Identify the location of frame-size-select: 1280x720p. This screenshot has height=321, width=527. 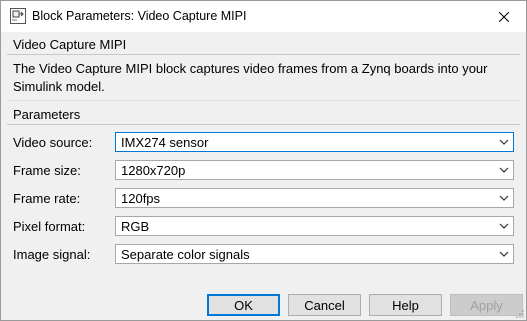
(314, 170).